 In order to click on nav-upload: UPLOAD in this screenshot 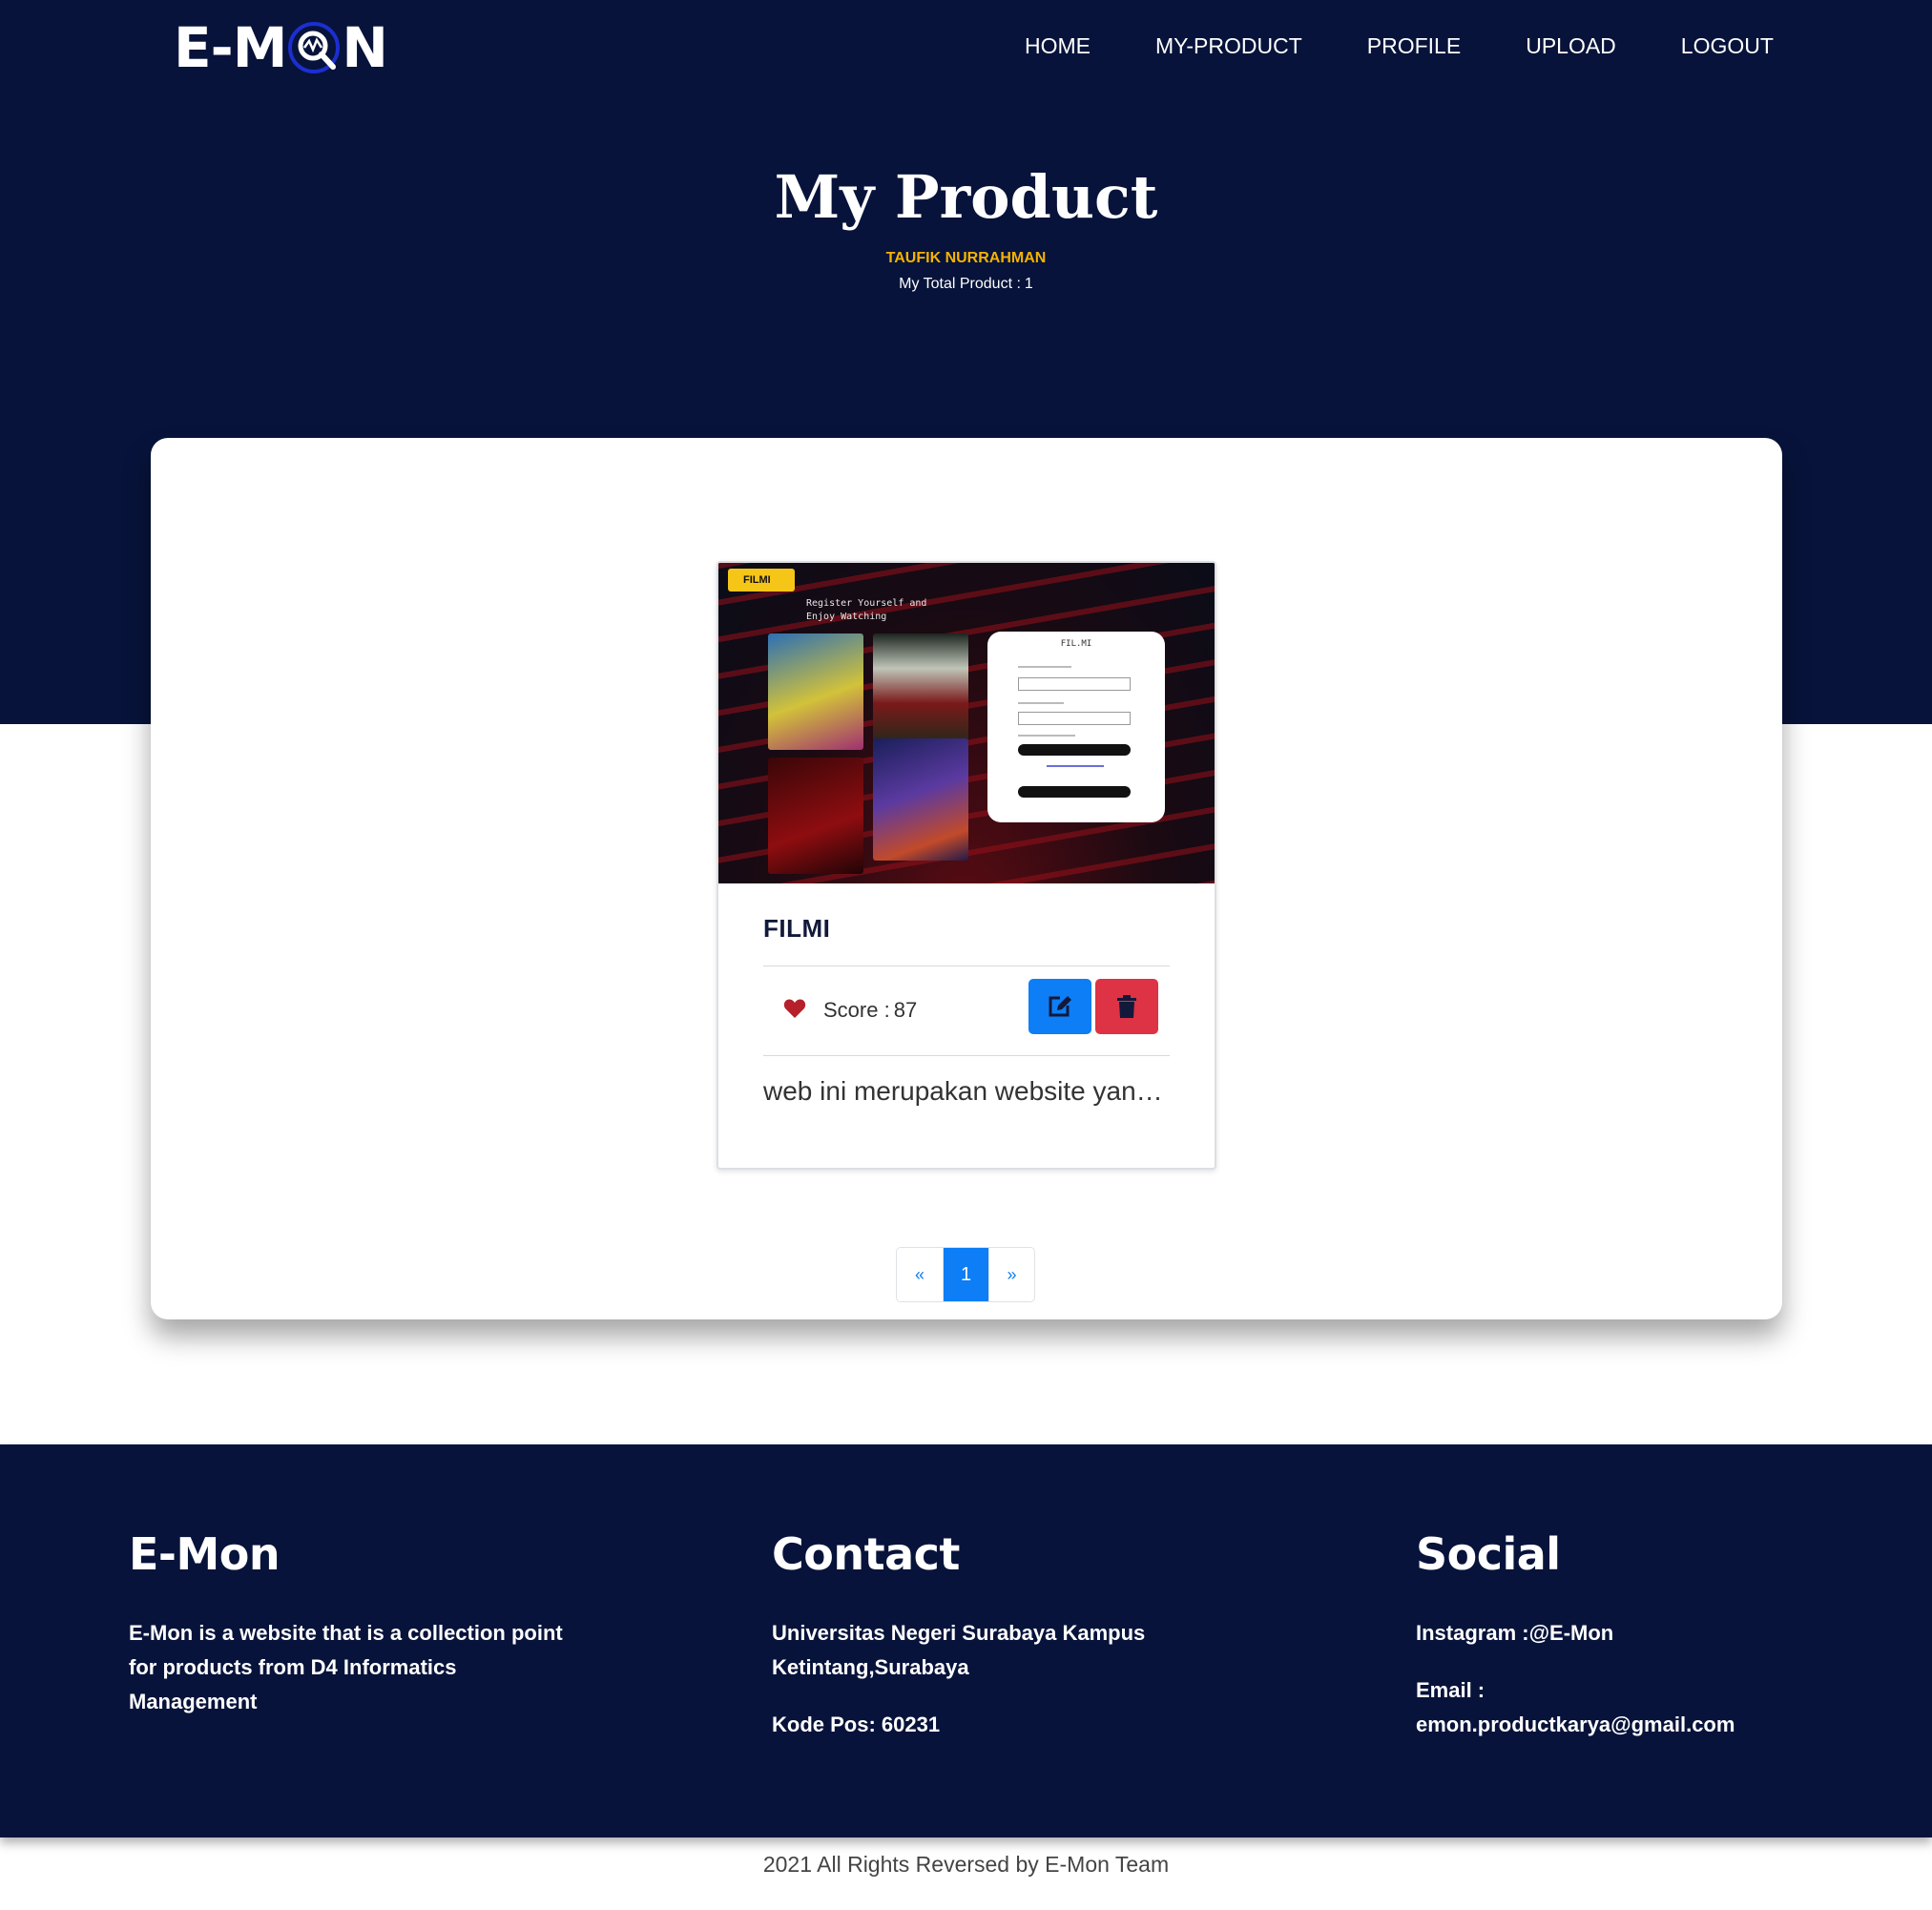, I will do `click(1571, 46)`.